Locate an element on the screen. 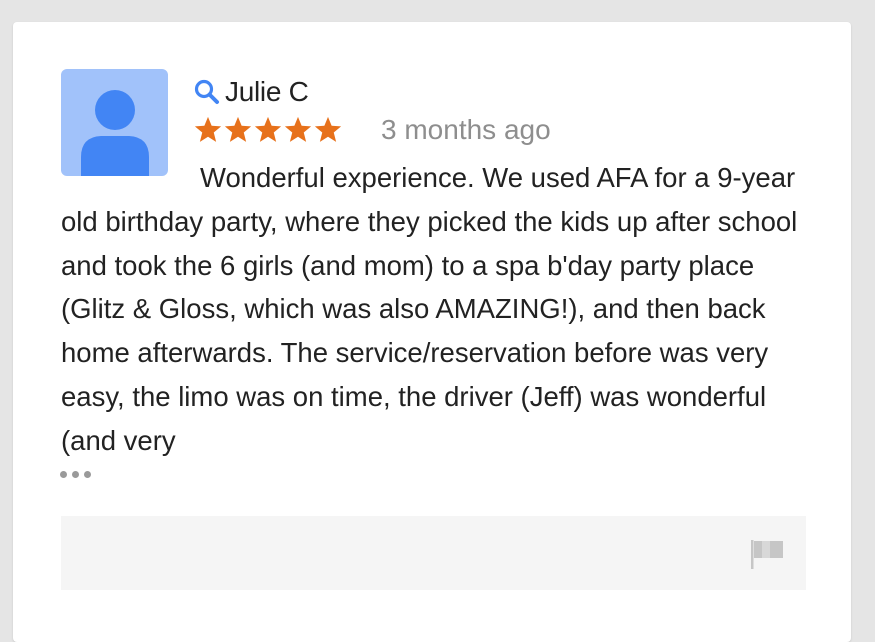  review-timestamp: 3 months ago is located at coordinates (466, 129).